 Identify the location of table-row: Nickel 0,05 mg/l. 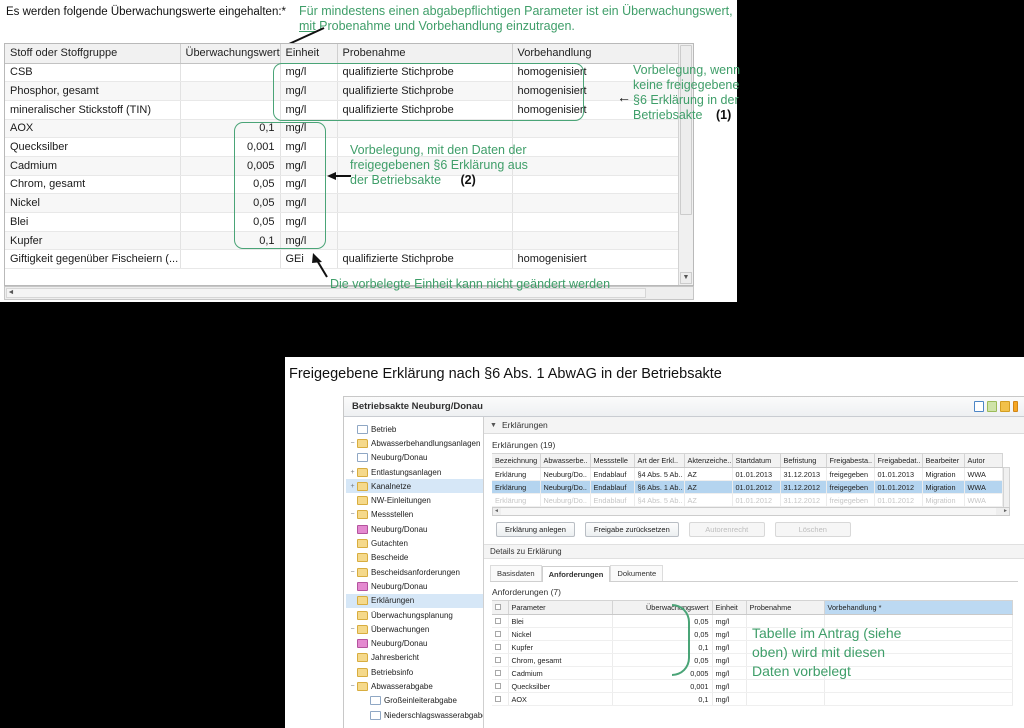
(342, 203).